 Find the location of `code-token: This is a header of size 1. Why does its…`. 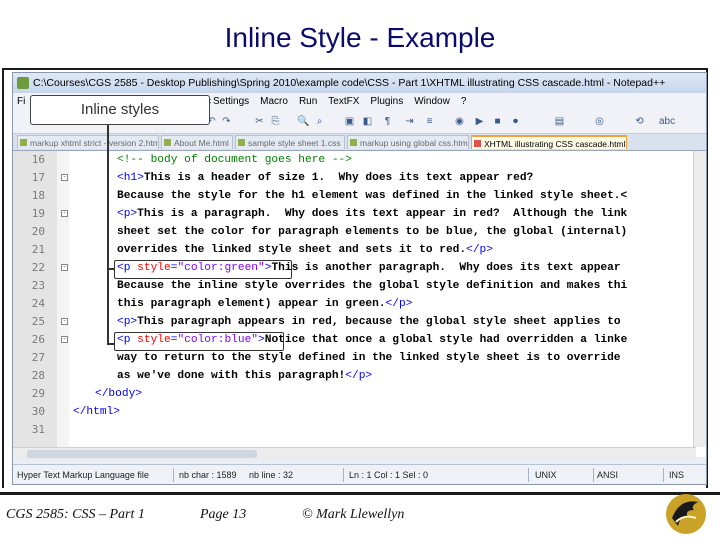

code-token: This is a header of size 1. Why does its… is located at coordinates (338, 178).